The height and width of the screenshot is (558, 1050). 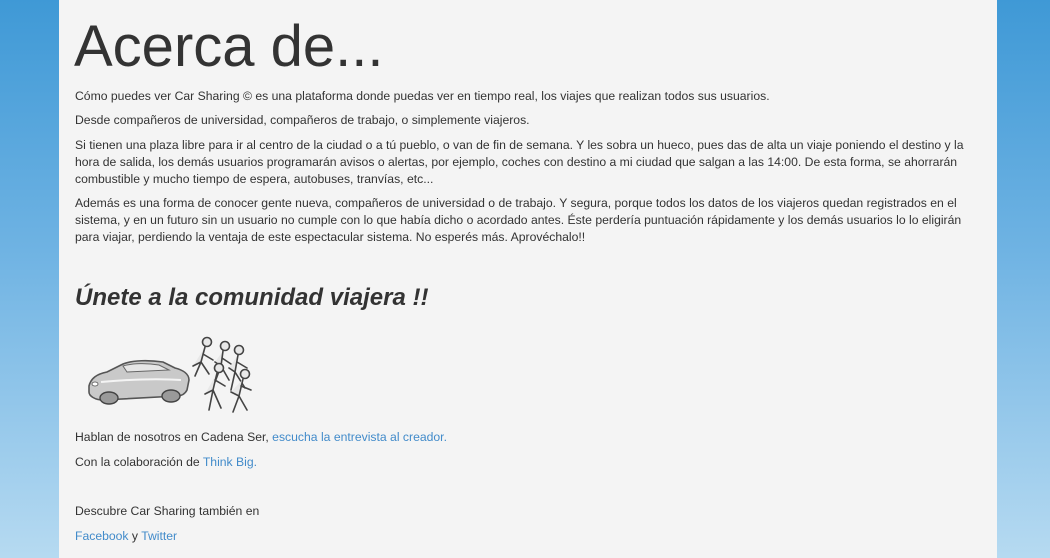 I want to click on car-icon, so click(x=139, y=382).